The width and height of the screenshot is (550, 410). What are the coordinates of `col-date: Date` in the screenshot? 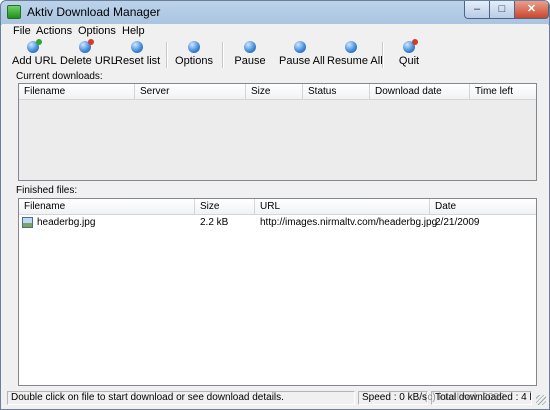 It's located at (483, 206).